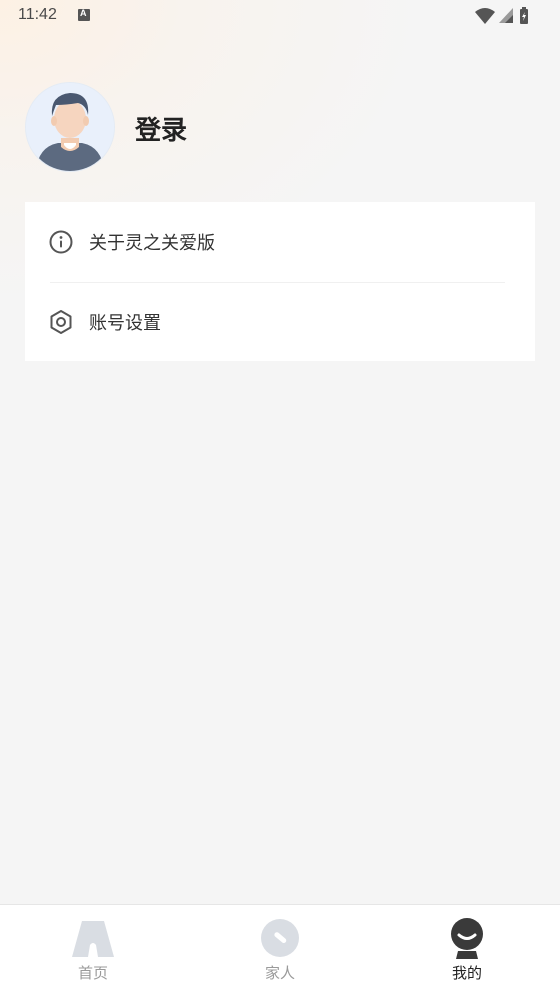 This screenshot has width=560, height=998. I want to click on tab-home: 首页, so click(93, 951).